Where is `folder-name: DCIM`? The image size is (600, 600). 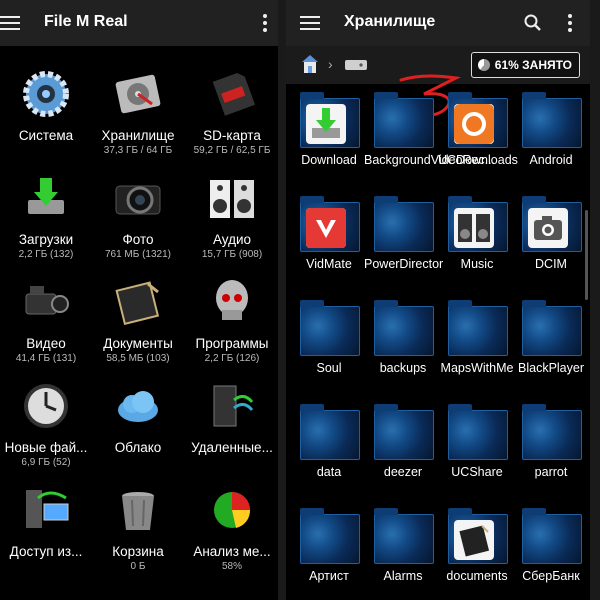 folder-name: DCIM is located at coordinates (551, 264).